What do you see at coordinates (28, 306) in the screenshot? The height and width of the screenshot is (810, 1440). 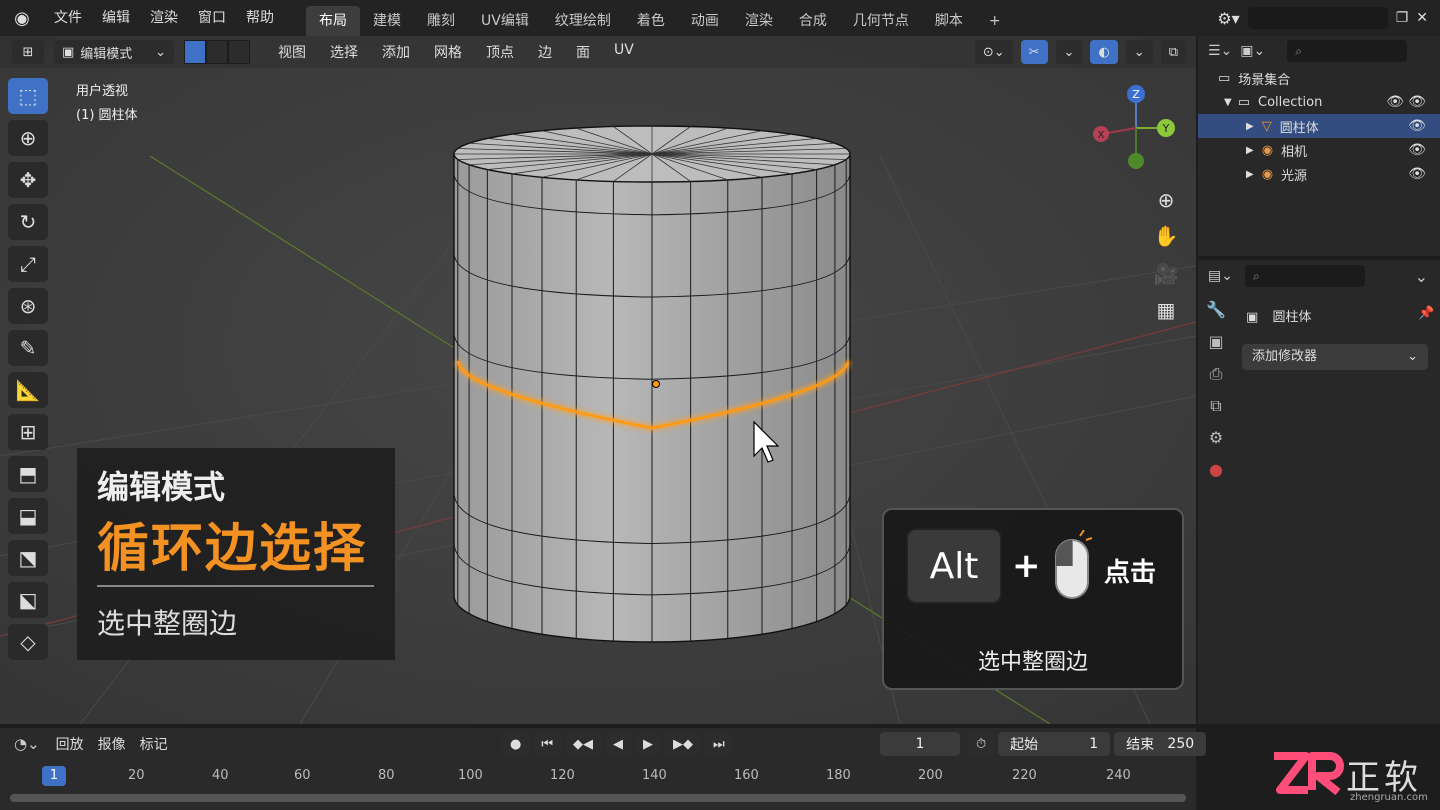 I see `transform-tool-icon: ⊛` at bounding box center [28, 306].